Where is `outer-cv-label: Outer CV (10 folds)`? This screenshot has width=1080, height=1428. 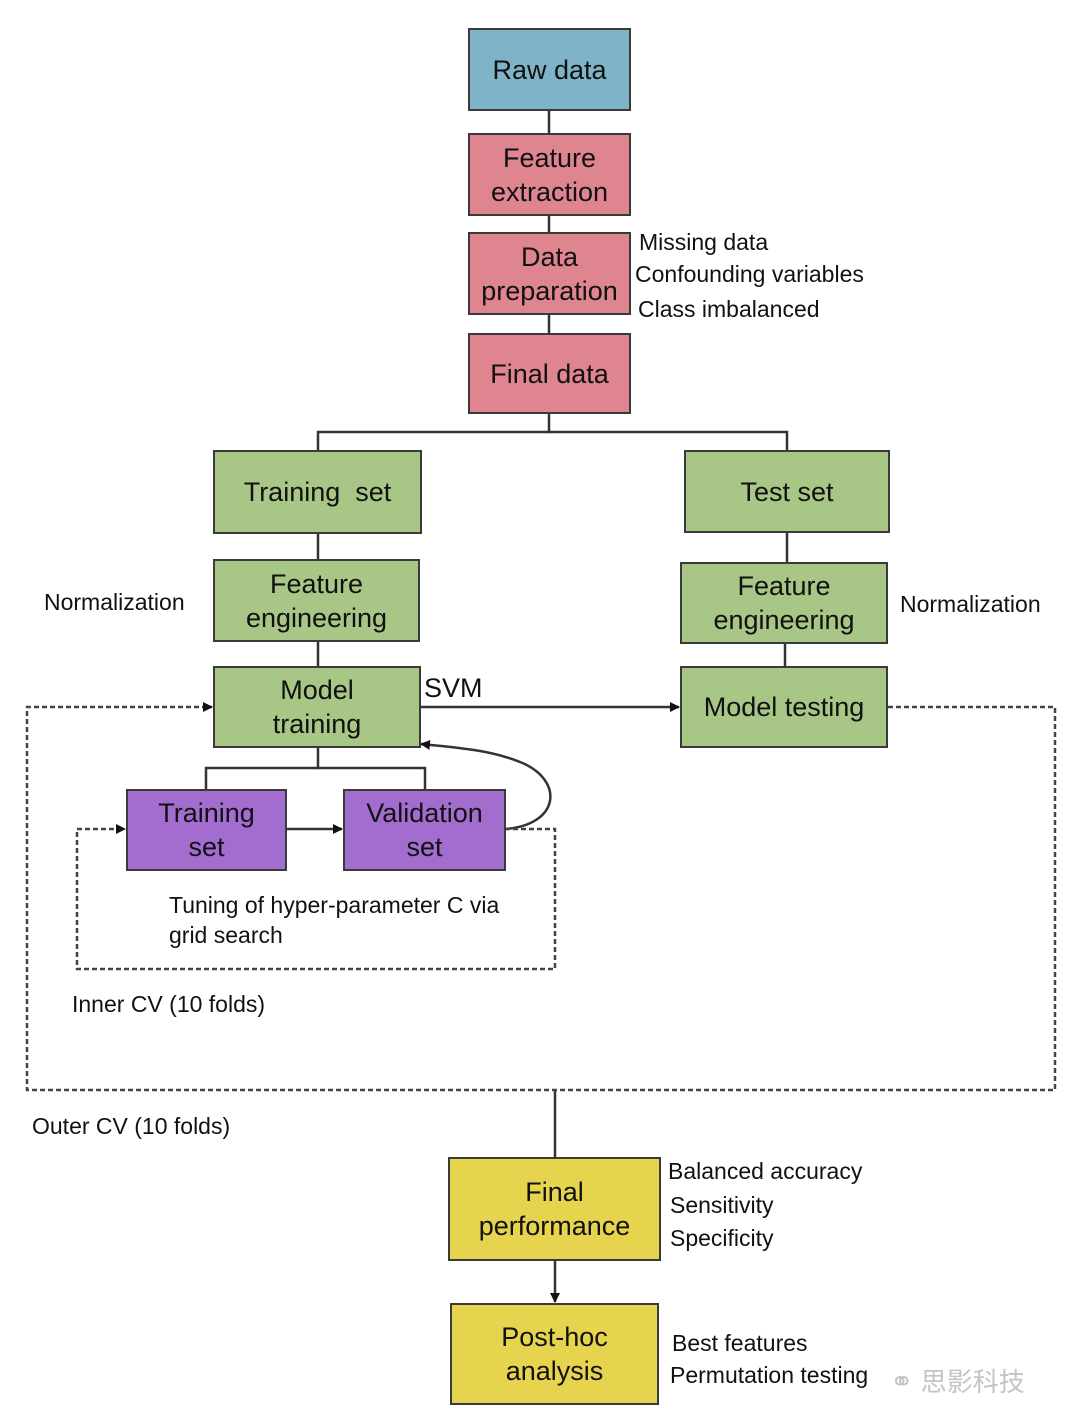 outer-cv-label: Outer CV (10 folds) is located at coordinates (131, 1126).